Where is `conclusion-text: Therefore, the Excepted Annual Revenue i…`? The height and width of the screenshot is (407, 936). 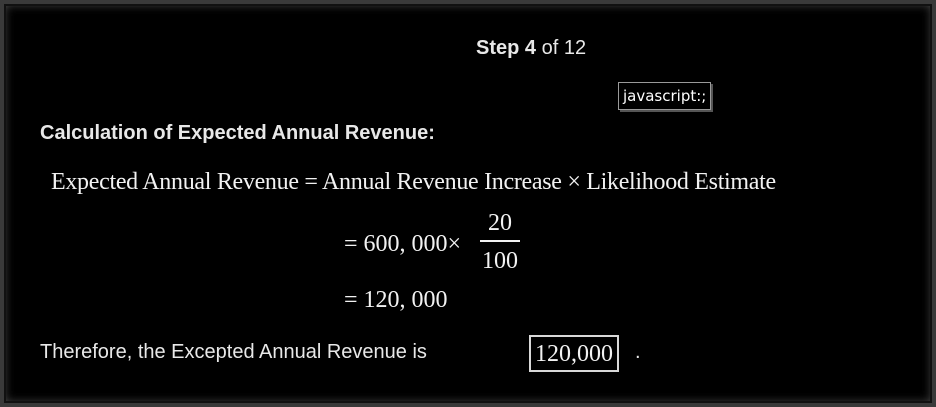
conclusion-text: Therefore, the Excepted Annual Revenue i… is located at coordinates (233, 352).